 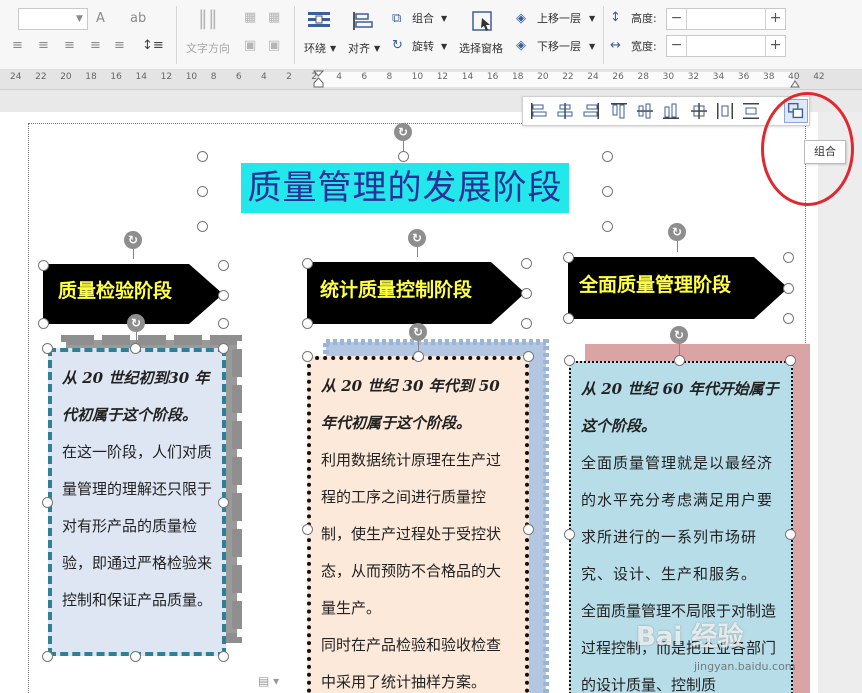 What do you see at coordinates (315, 49) in the screenshot?
I see `wrap-label: 环绕` at bounding box center [315, 49].